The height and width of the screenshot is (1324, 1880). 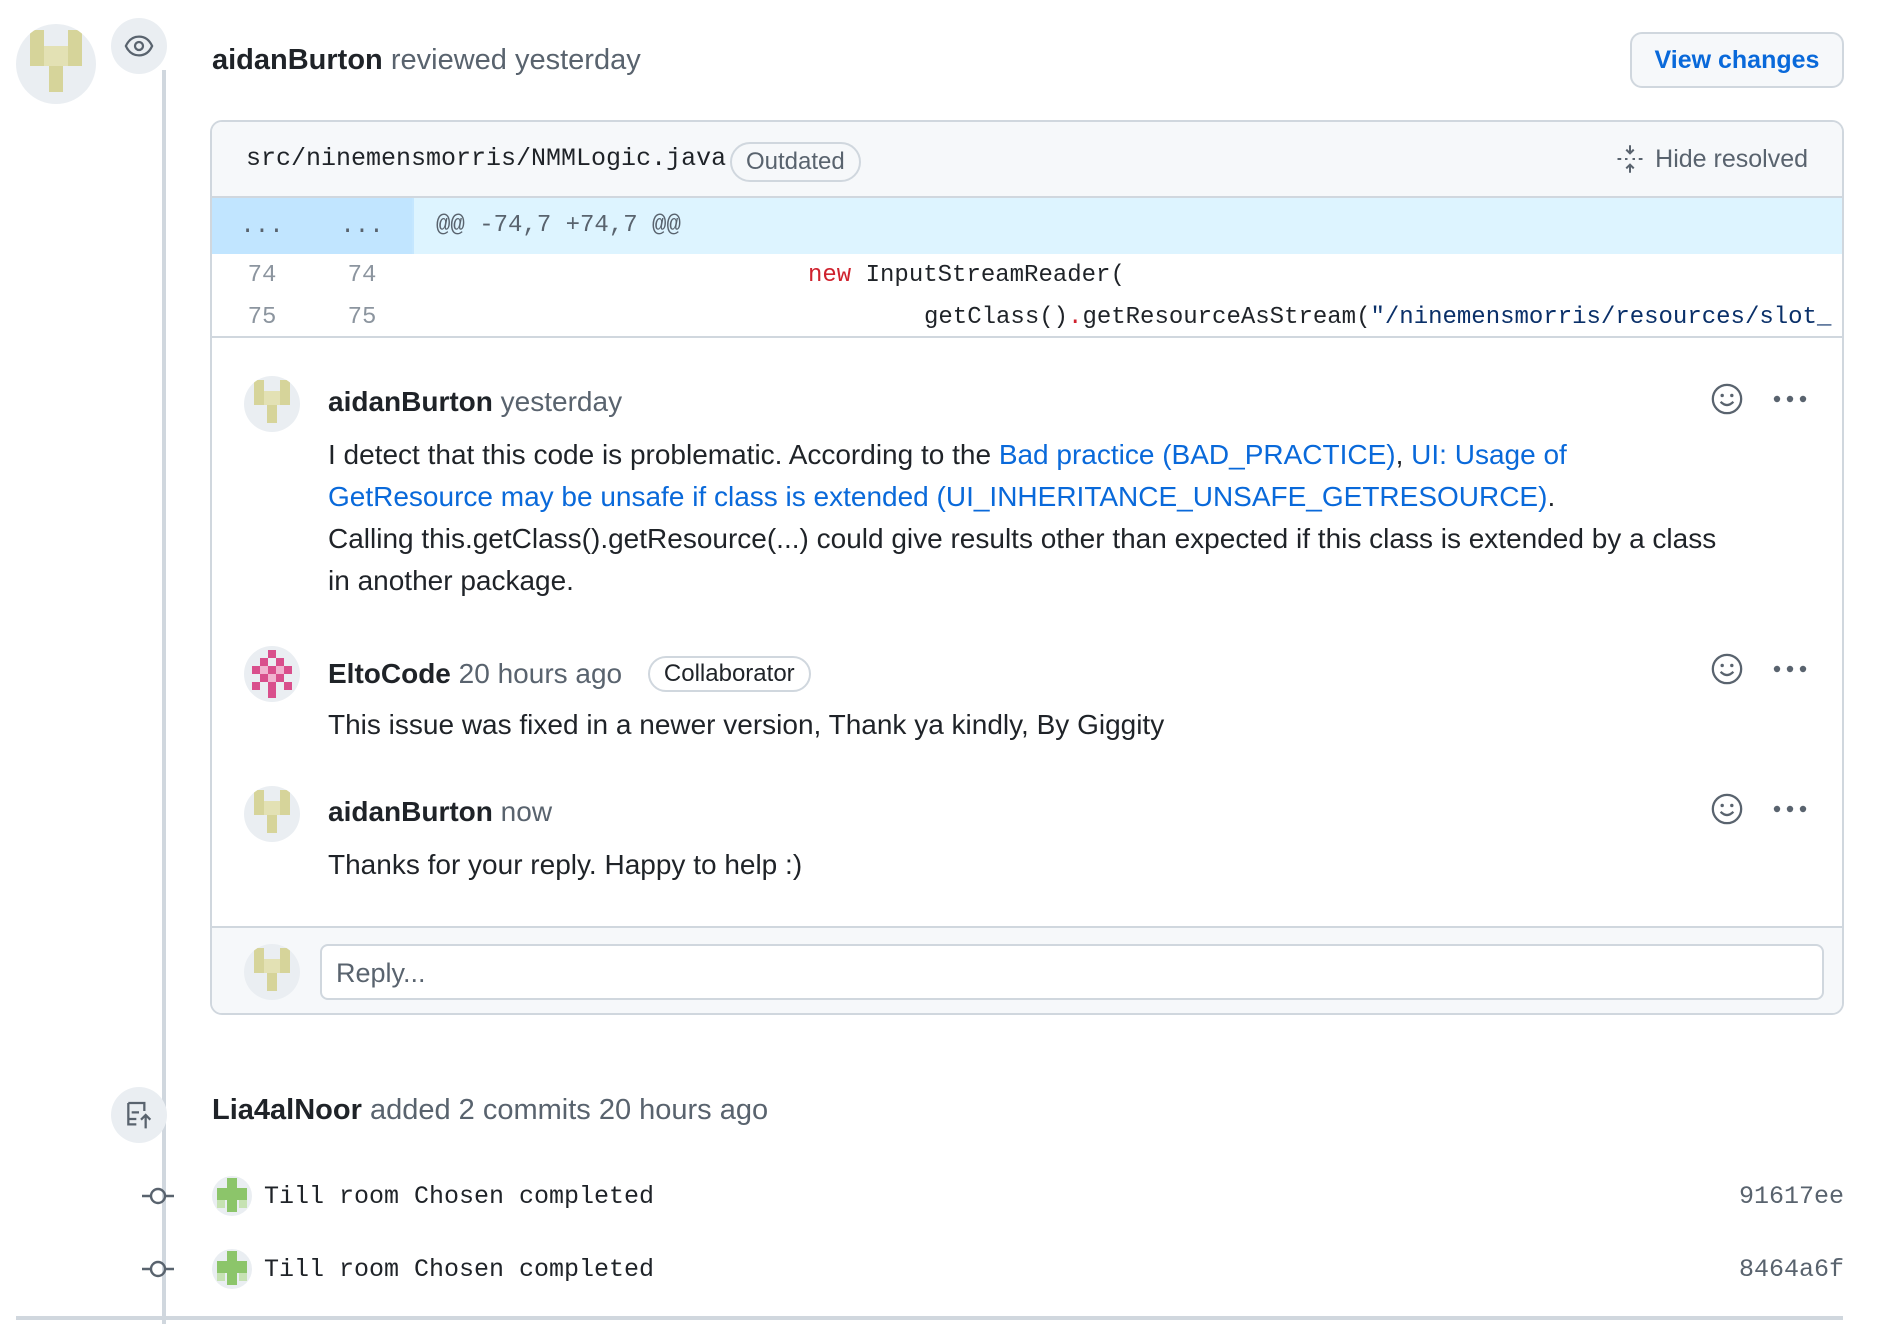 I want to click on eye-icon, so click(x=139, y=46).